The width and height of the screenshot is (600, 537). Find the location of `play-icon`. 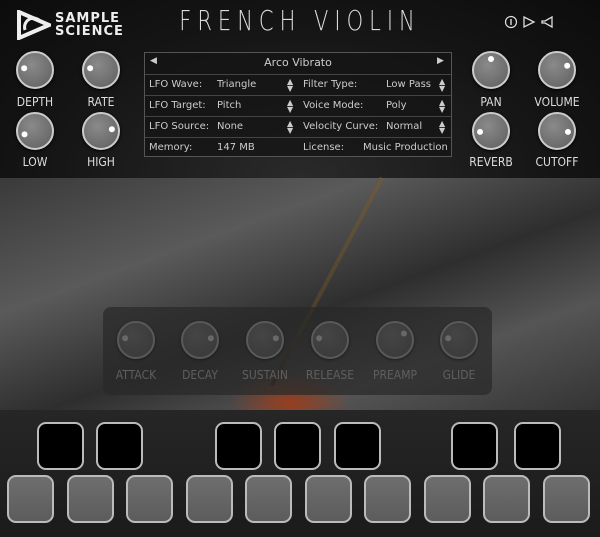

play-icon is located at coordinates (529, 22).